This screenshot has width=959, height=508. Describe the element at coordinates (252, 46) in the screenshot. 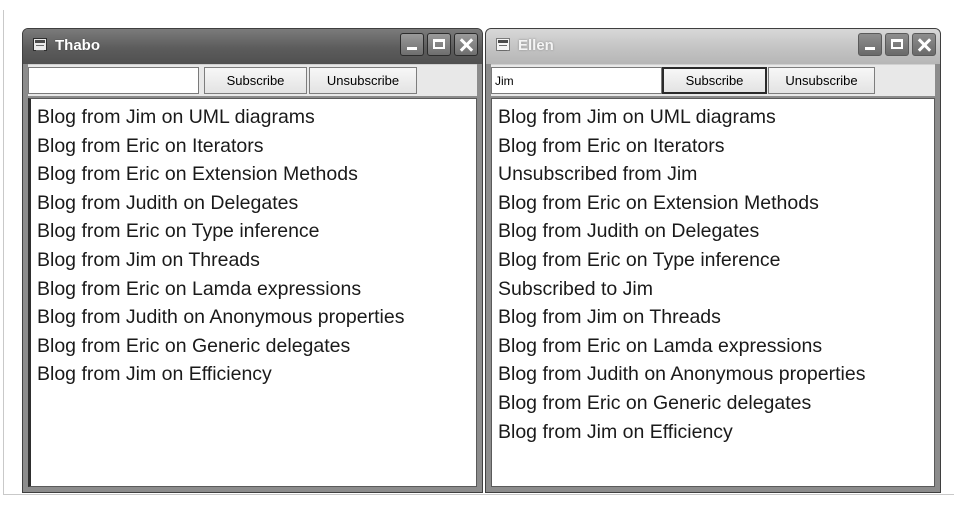

I see `titlebar: Thabo` at that location.